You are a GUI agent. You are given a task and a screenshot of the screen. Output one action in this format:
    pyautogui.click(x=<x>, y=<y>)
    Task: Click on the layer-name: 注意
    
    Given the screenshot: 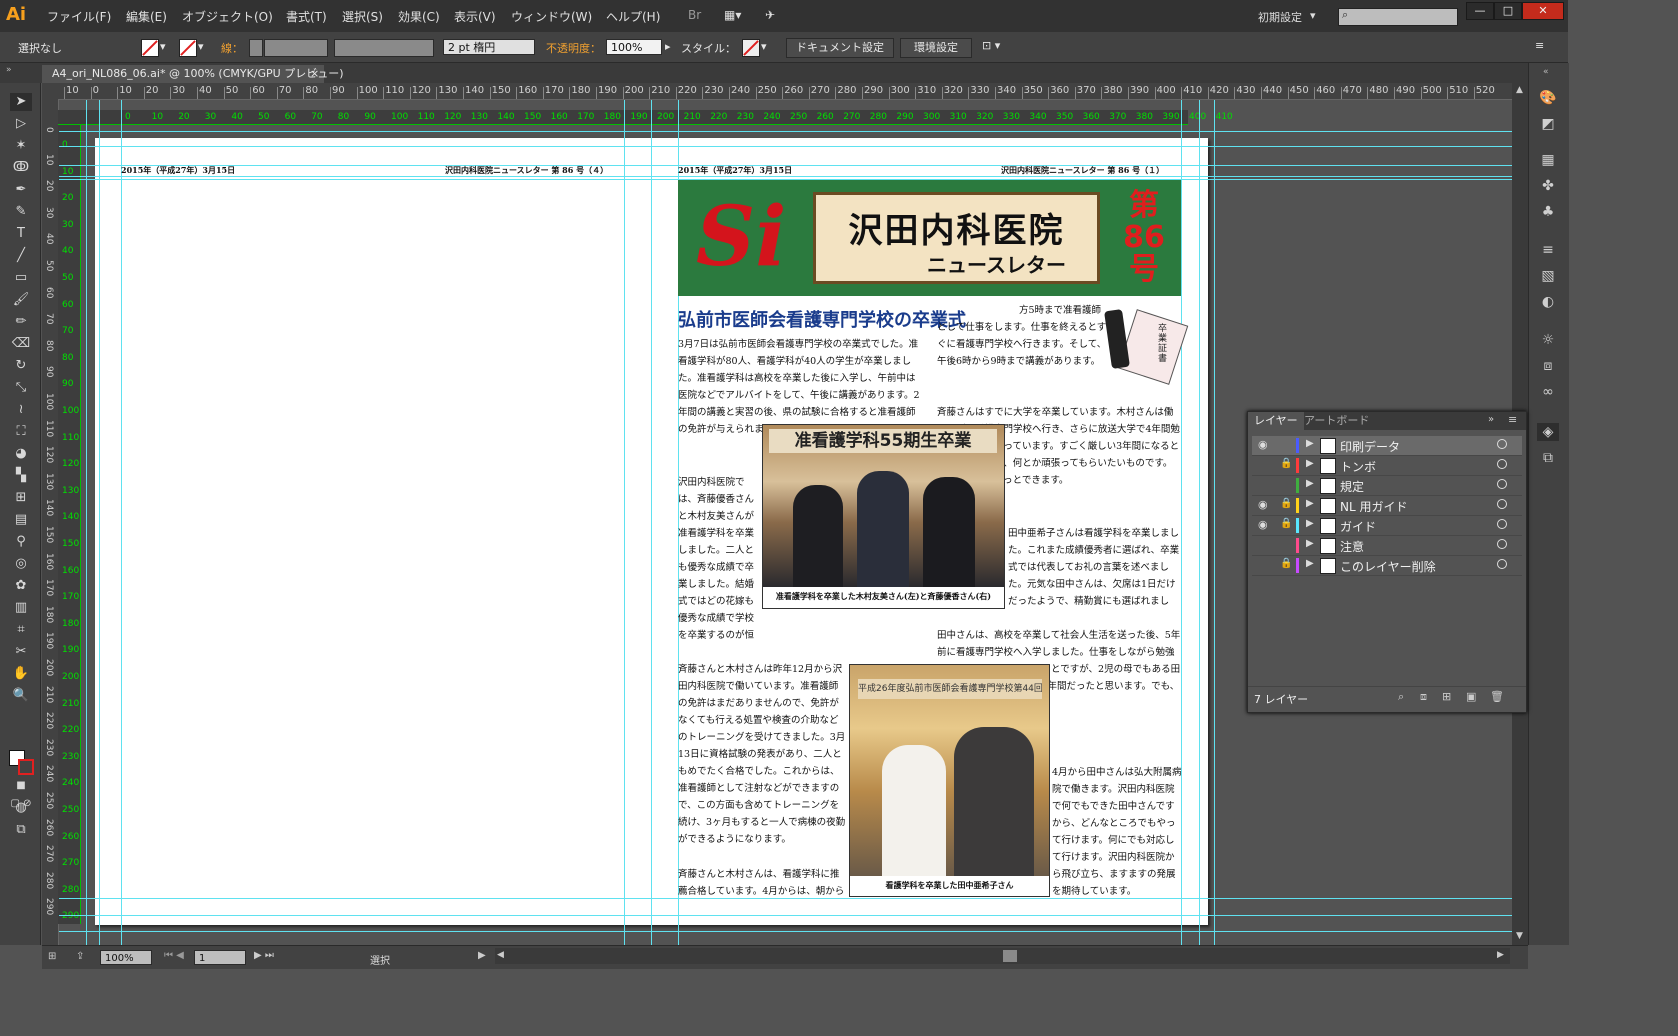 What is the action you would take?
    pyautogui.click(x=1352, y=546)
    